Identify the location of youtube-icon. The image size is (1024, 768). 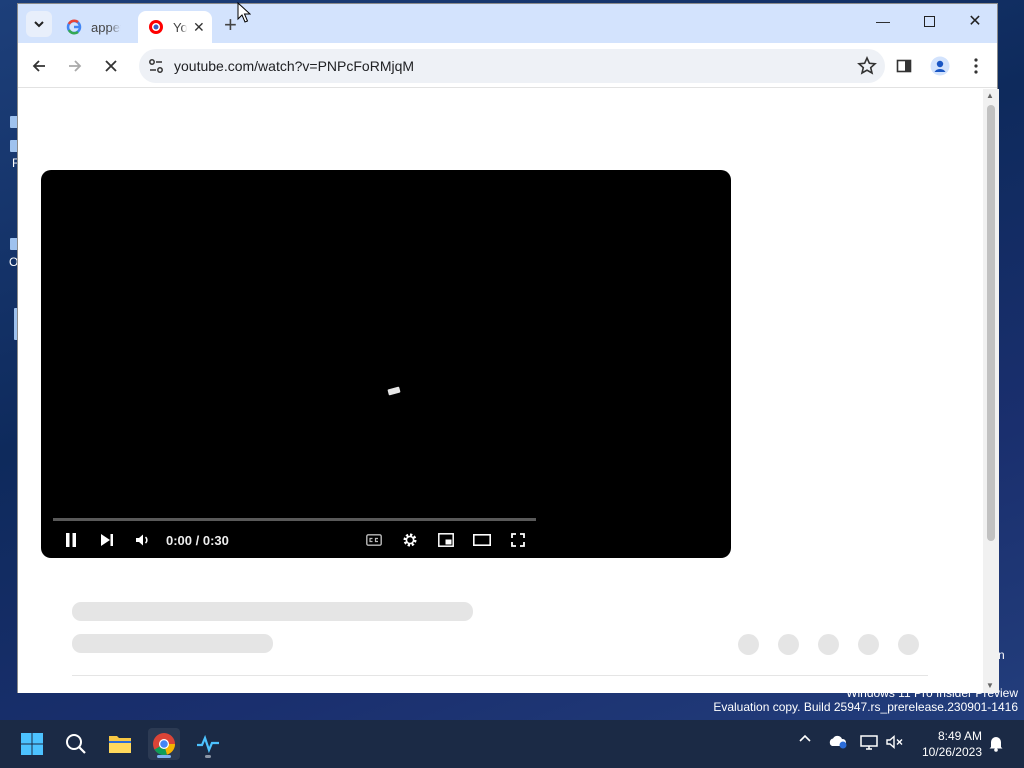
(156, 27).